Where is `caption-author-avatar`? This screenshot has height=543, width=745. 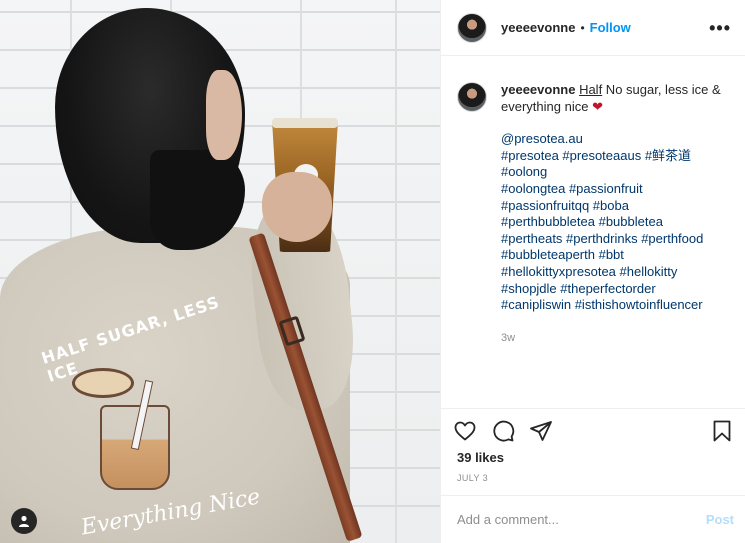 caption-author-avatar is located at coordinates (472, 97).